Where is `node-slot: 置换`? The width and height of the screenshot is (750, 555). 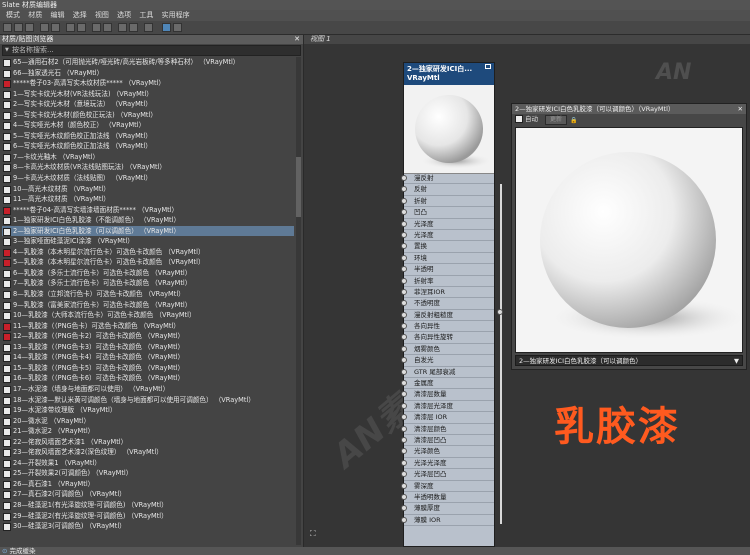
node-slot: 置换 is located at coordinates (447, 247).